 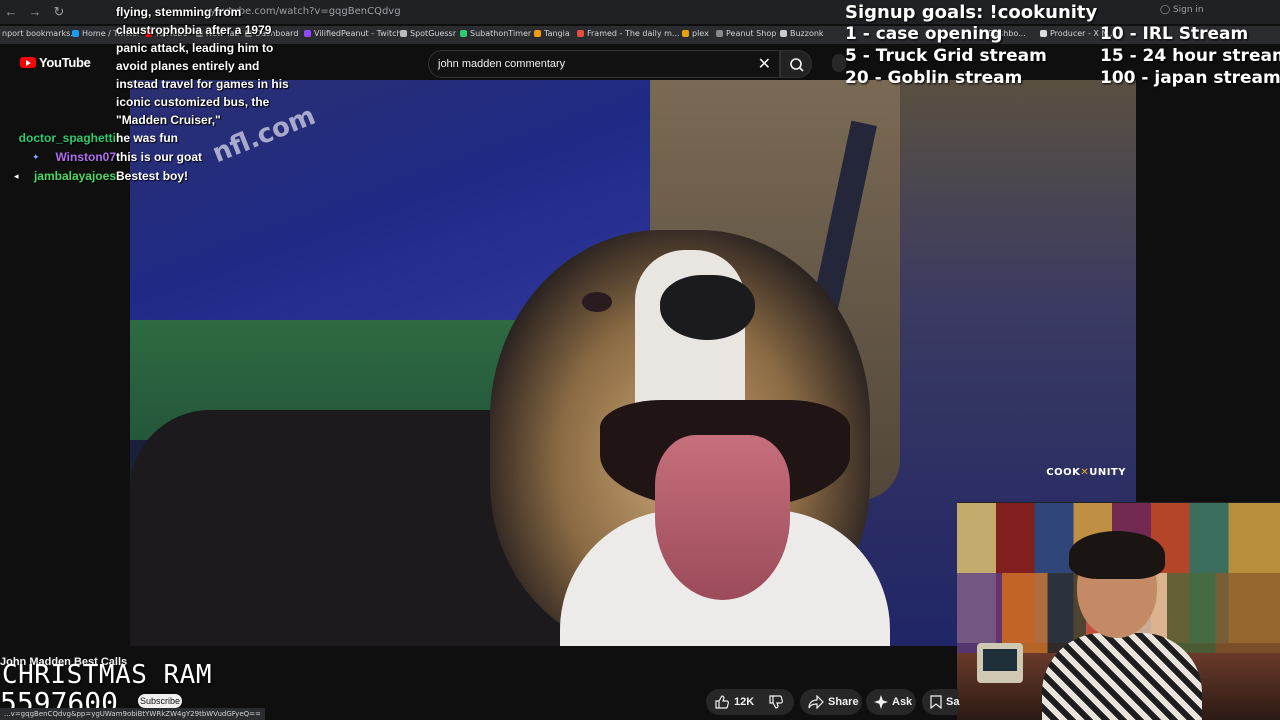 I want to click on twitch-icon, so click(x=307, y=33).